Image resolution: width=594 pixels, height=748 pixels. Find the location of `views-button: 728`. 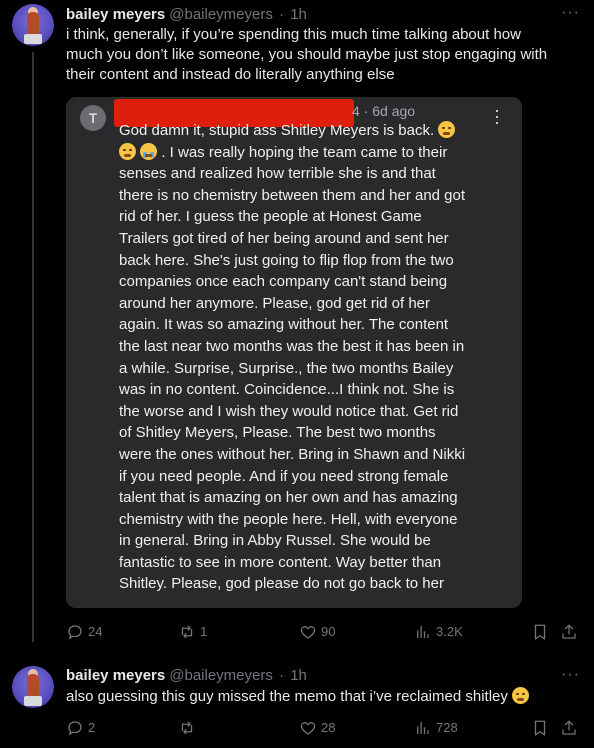

views-button: 728 is located at coordinates (436, 728).